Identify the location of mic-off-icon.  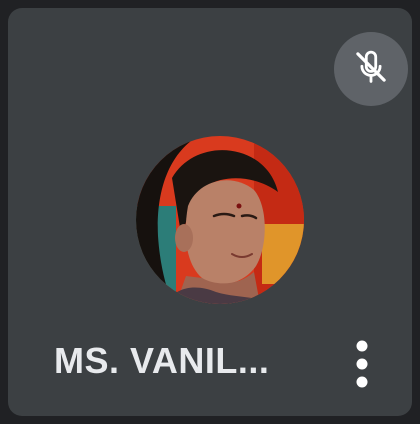
(371, 69).